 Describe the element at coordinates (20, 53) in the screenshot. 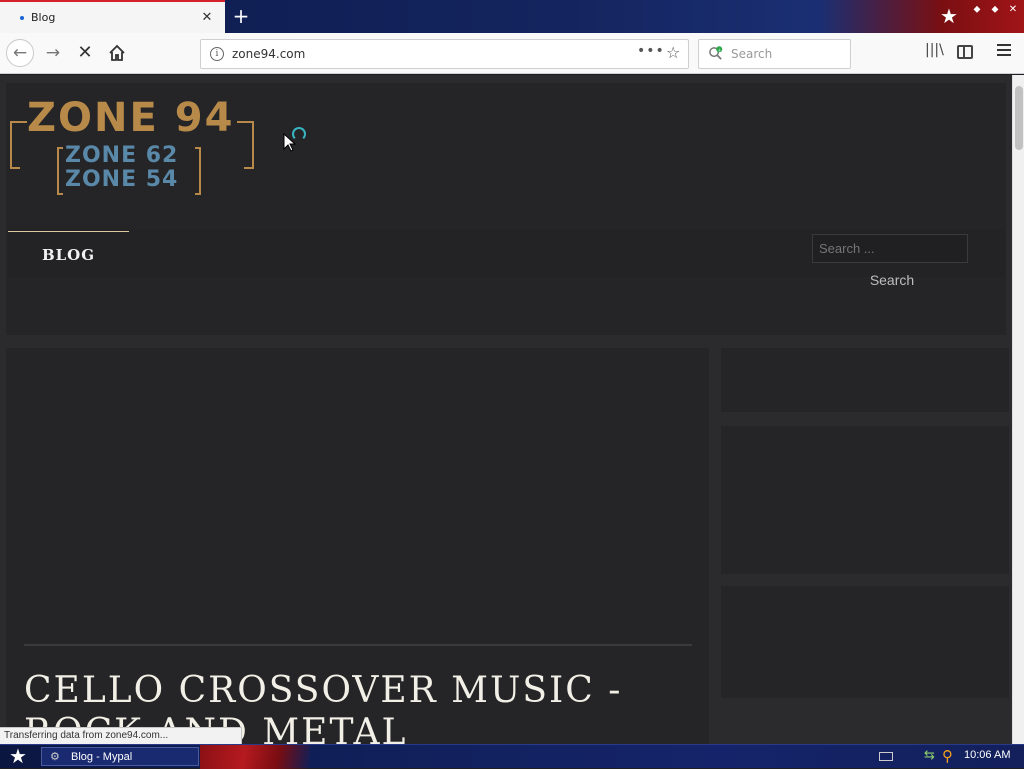

I see `back-arrow-icon: ←` at that location.